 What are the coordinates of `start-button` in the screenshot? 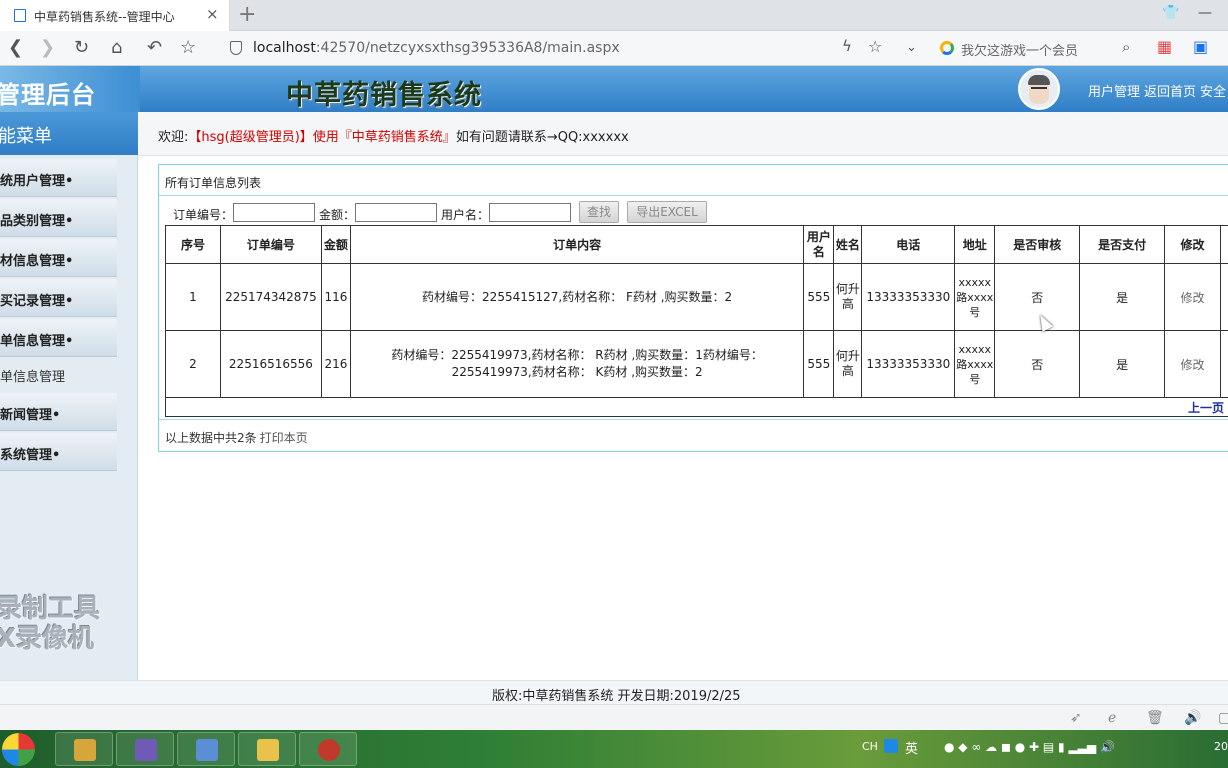 It's located at (18, 749).